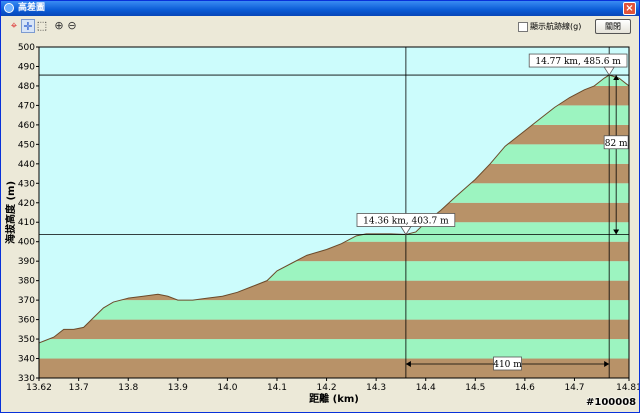 The width and height of the screenshot is (640, 413). I want to click on x-tick-label: 14.3, so click(376, 388).